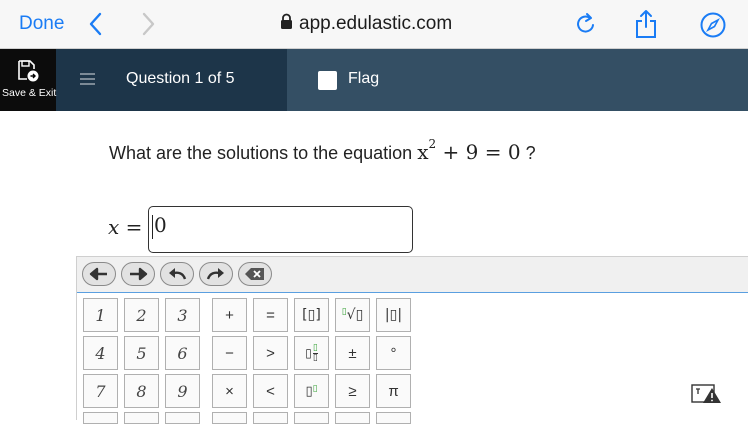 This screenshot has width=748, height=424. What do you see at coordinates (646, 26) in the screenshot?
I see `share-icon` at bounding box center [646, 26].